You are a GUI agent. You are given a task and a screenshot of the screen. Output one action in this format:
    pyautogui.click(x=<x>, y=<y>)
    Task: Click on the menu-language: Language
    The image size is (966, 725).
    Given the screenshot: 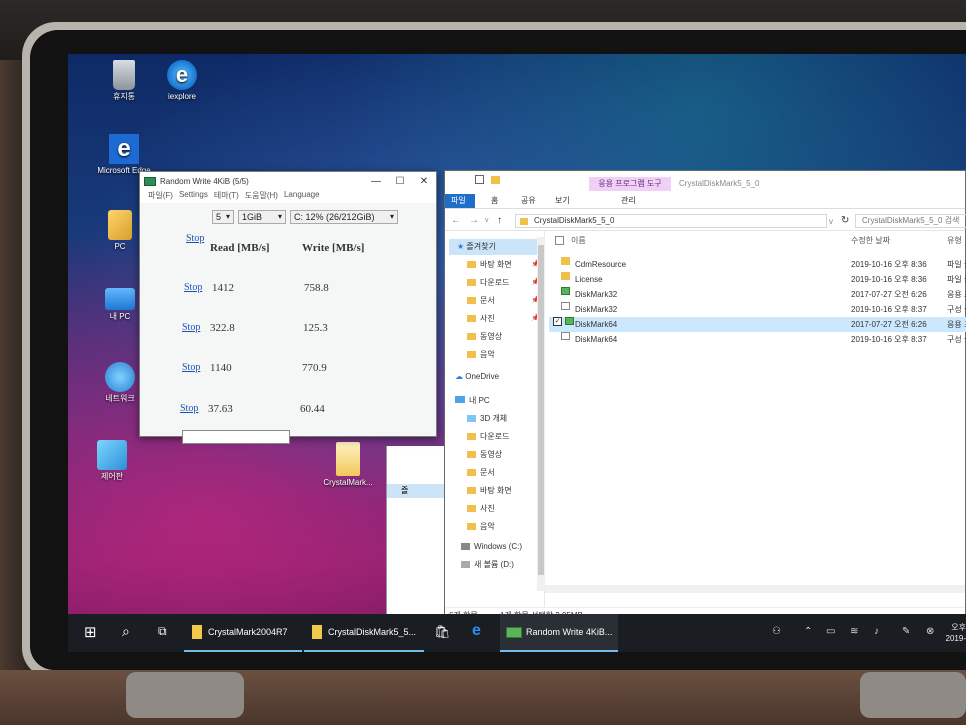 What is the action you would take?
    pyautogui.click(x=302, y=196)
    